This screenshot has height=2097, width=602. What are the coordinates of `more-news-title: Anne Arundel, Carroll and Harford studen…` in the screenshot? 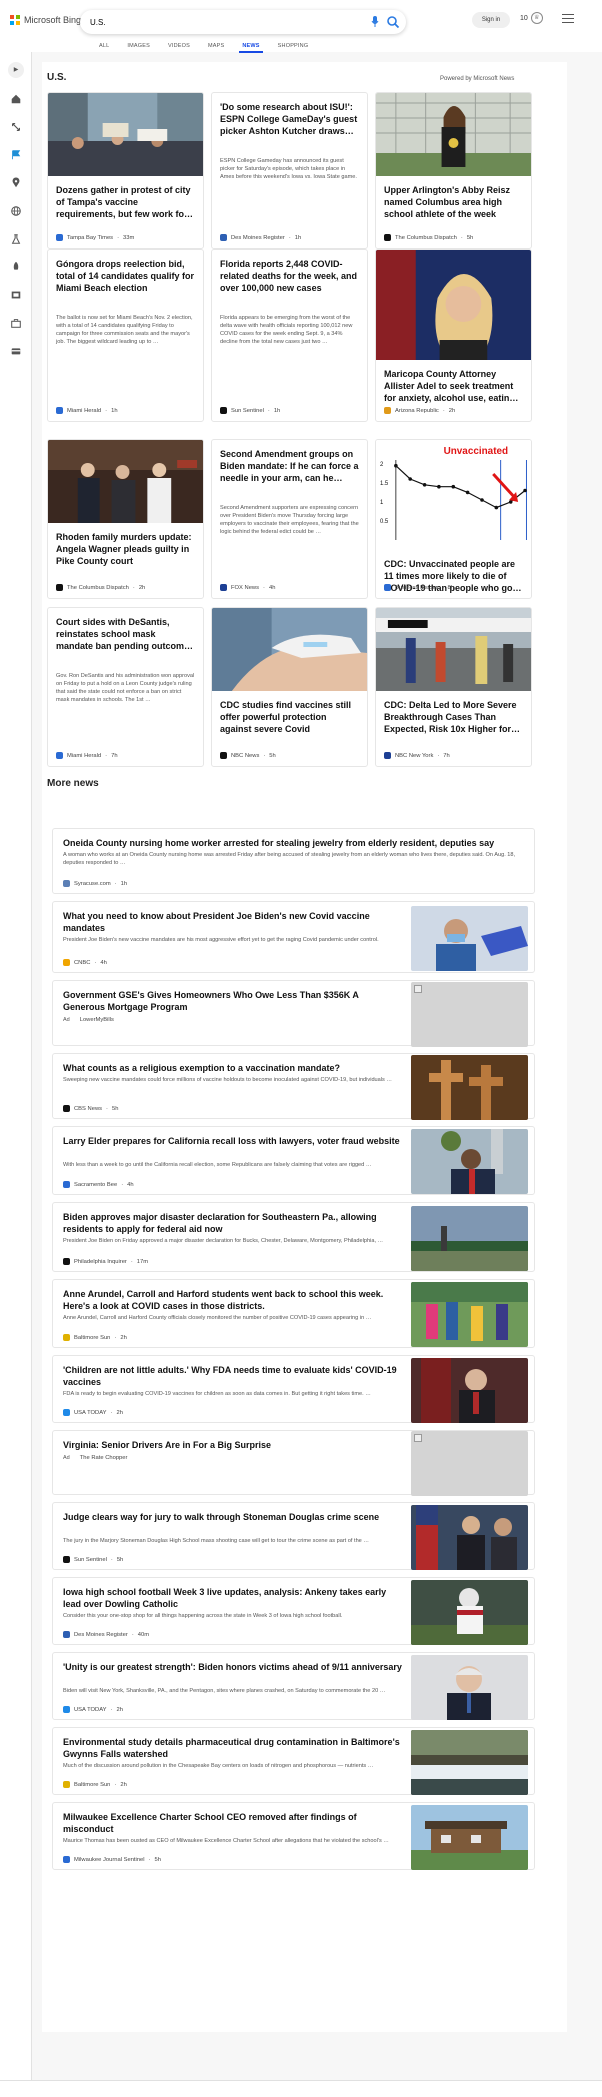 It's located at (232, 1300).